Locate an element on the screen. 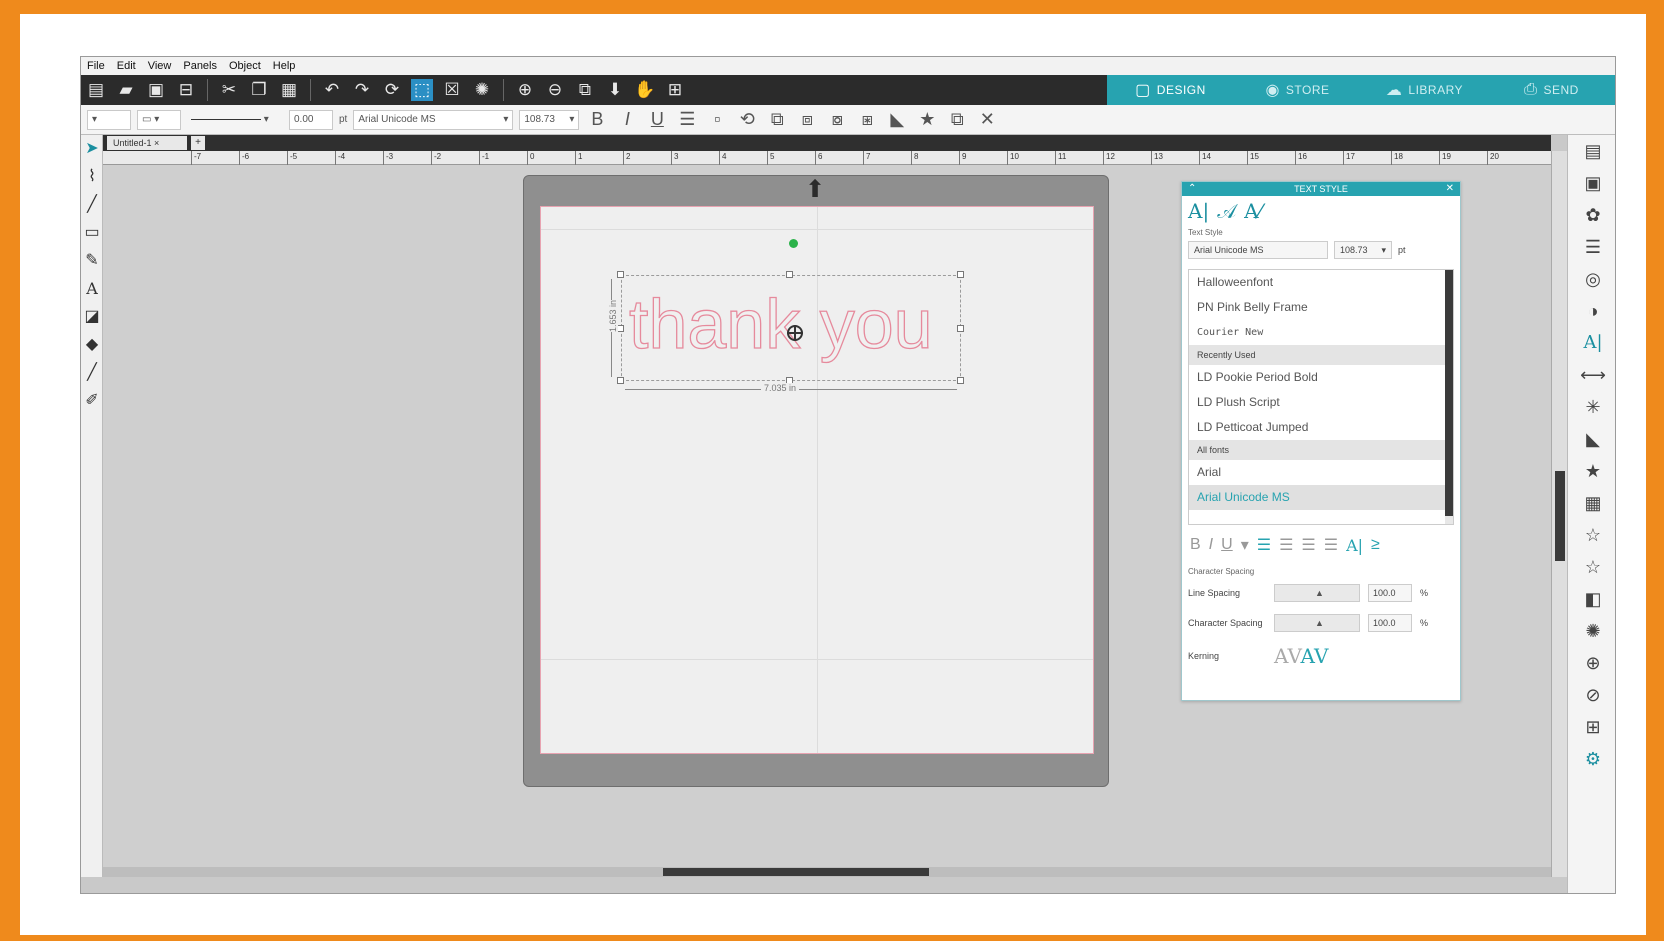 This screenshot has height=941, width=1664. replicate-panel-icon: ★ is located at coordinates (1591, 471).